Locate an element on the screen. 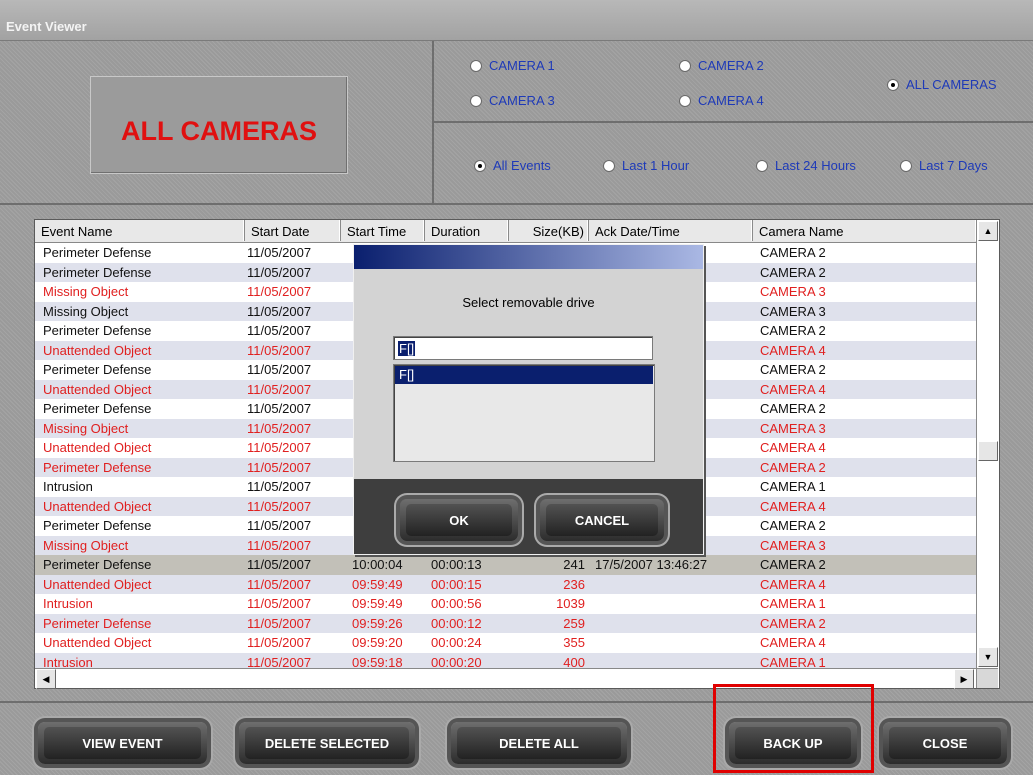 The width and height of the screenshot is (1033, 775). table-cell-time: 09:59:20 is located at coordinates (377, 642).